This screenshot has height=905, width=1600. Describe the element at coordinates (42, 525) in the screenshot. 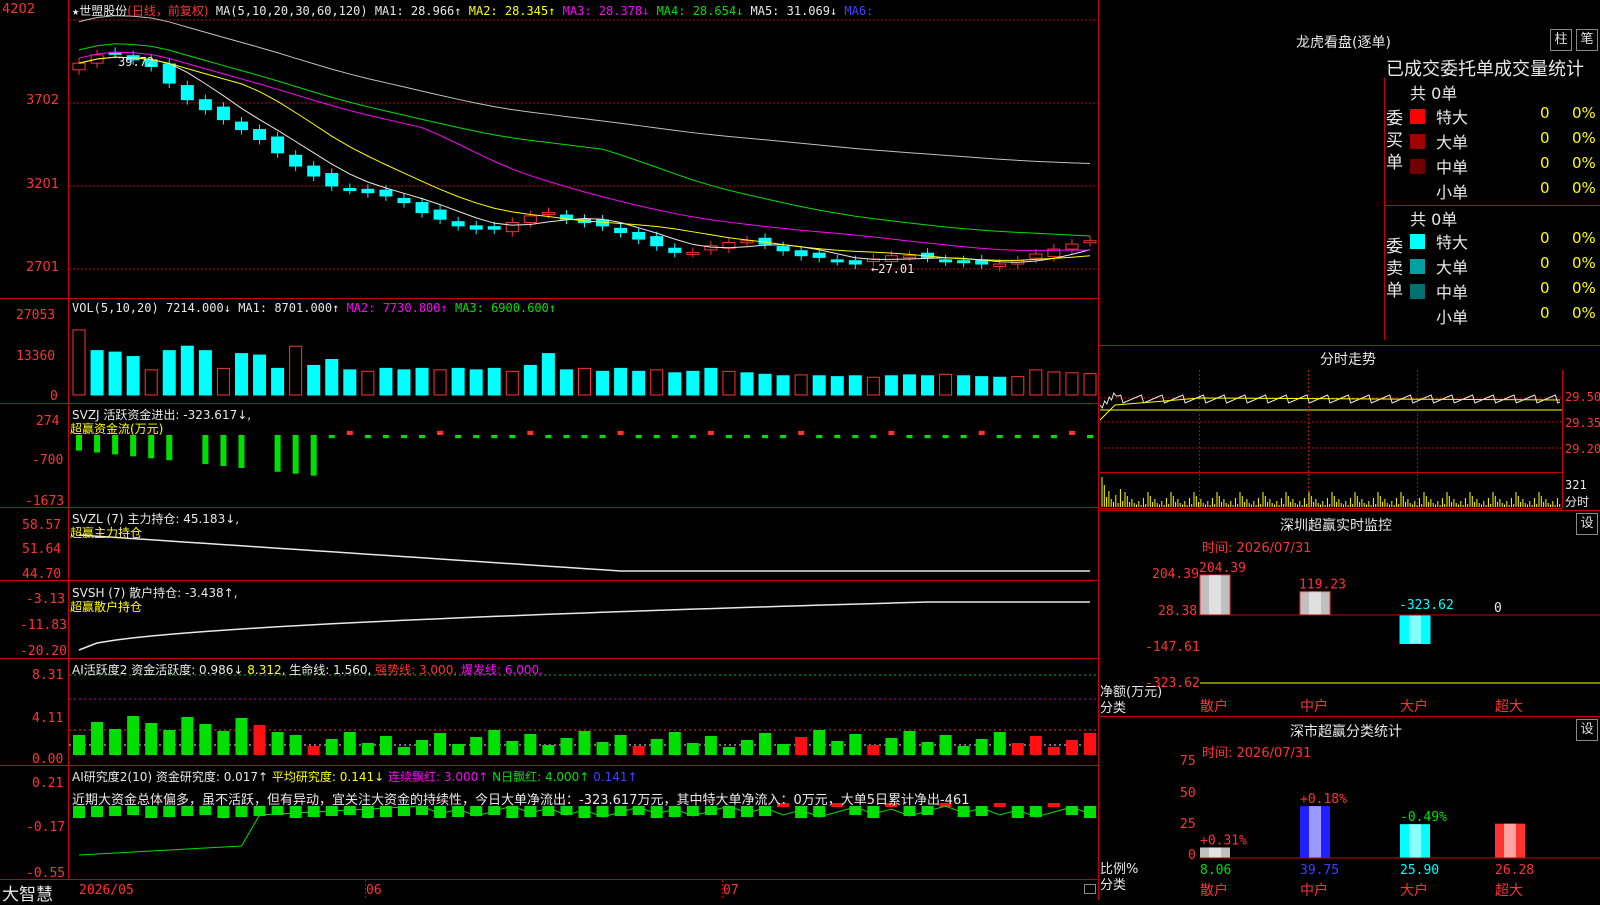

I see `svzl-tick: 58.57` at that location.